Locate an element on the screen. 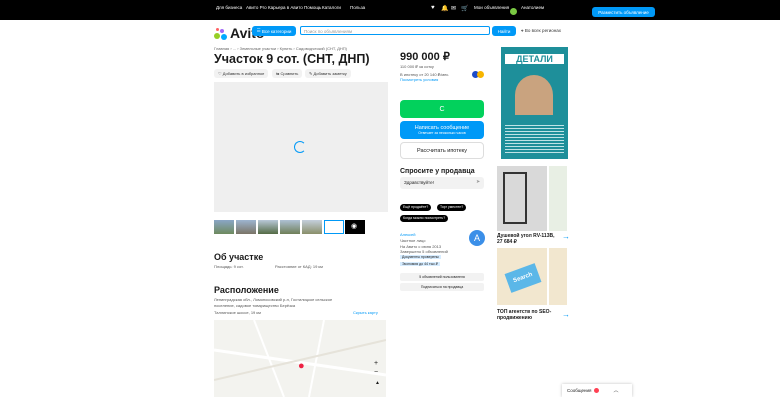 The image size is (780, 397). messages-label: Сообщения is located at coordinates (579, 390).